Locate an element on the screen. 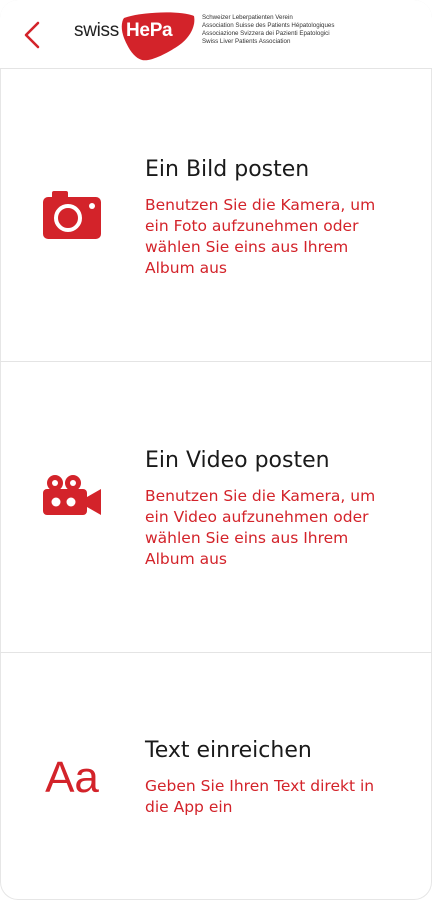 The height and width of the screenshot is (900, 432). tagline-line: Schweizer Leberpatienten Verein is located at coordinates (247, 17).